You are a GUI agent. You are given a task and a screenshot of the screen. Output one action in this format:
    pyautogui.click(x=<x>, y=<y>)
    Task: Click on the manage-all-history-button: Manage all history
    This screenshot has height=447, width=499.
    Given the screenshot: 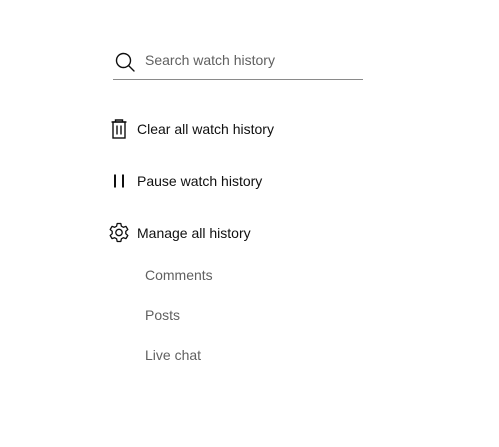 What is the action you would take?
    pyautogui.click(x=179, y=233)
    